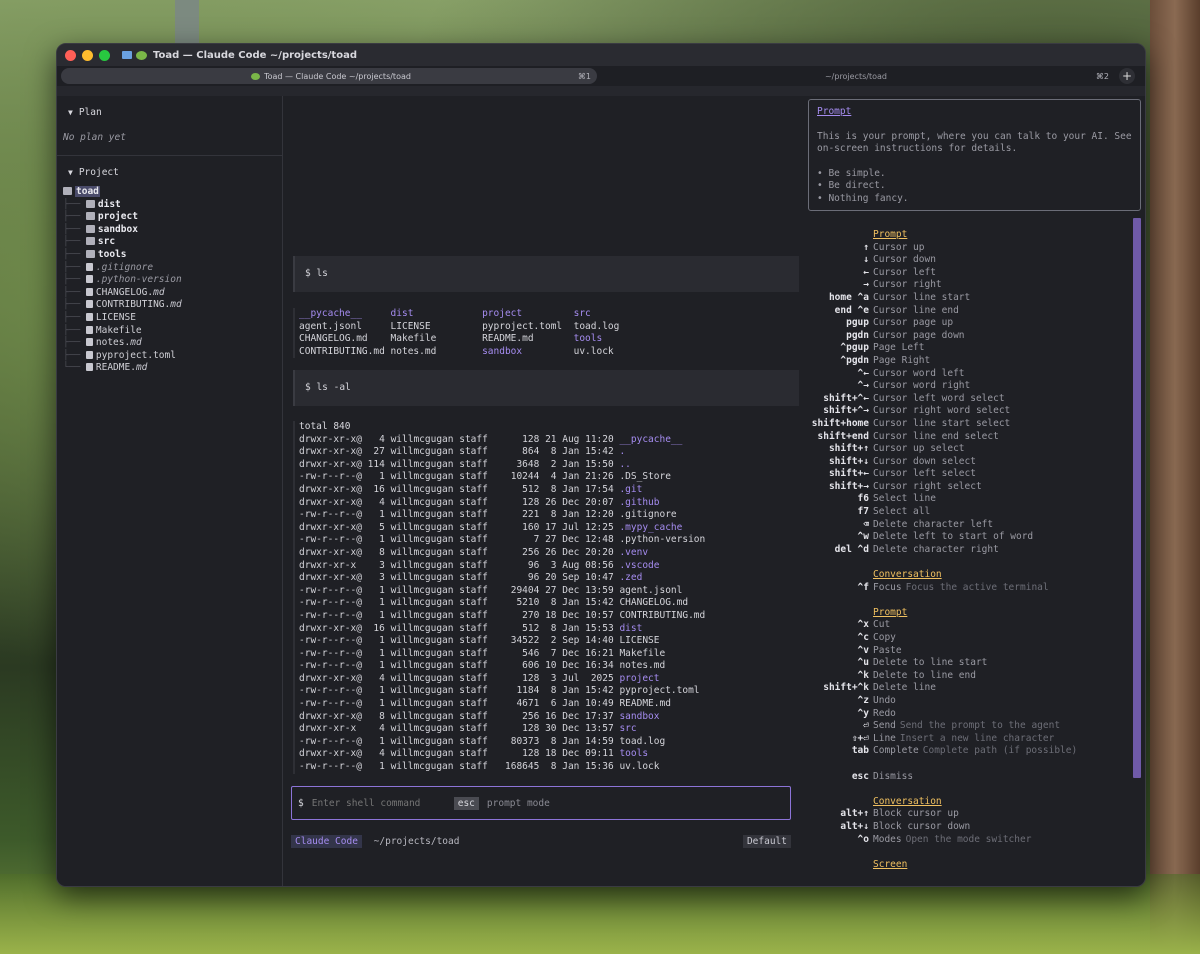 This screenshot has height=954, width=1200. I want to click on tree-item: ├── dist, so click(172, 205).